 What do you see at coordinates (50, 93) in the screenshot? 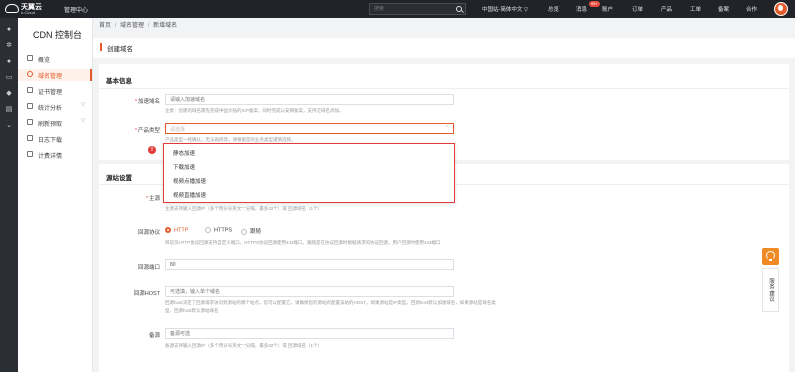
I see `sidebar-item-label: 证书管理` at bounding box center [50, 93].